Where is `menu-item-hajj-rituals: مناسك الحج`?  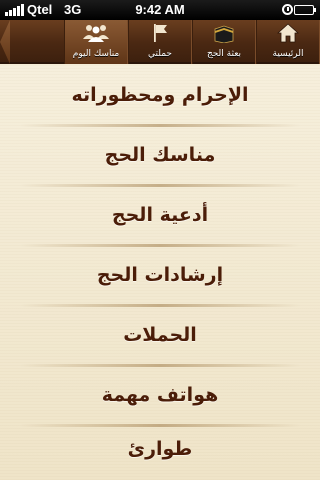 menu-item-hajj-rituals: مناسك الحج is located at coordinates (160, 155).